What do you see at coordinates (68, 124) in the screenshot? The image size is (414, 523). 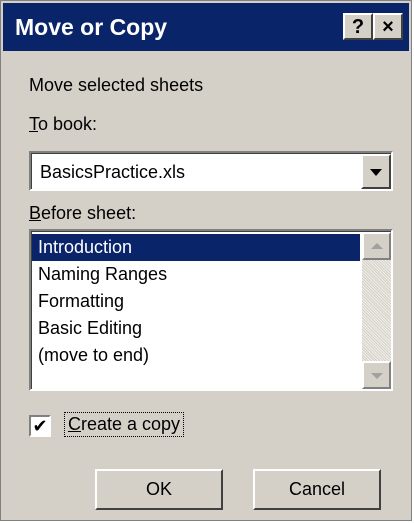 I see `to-book-label-text: o book:` at bounding box center [68, 124].